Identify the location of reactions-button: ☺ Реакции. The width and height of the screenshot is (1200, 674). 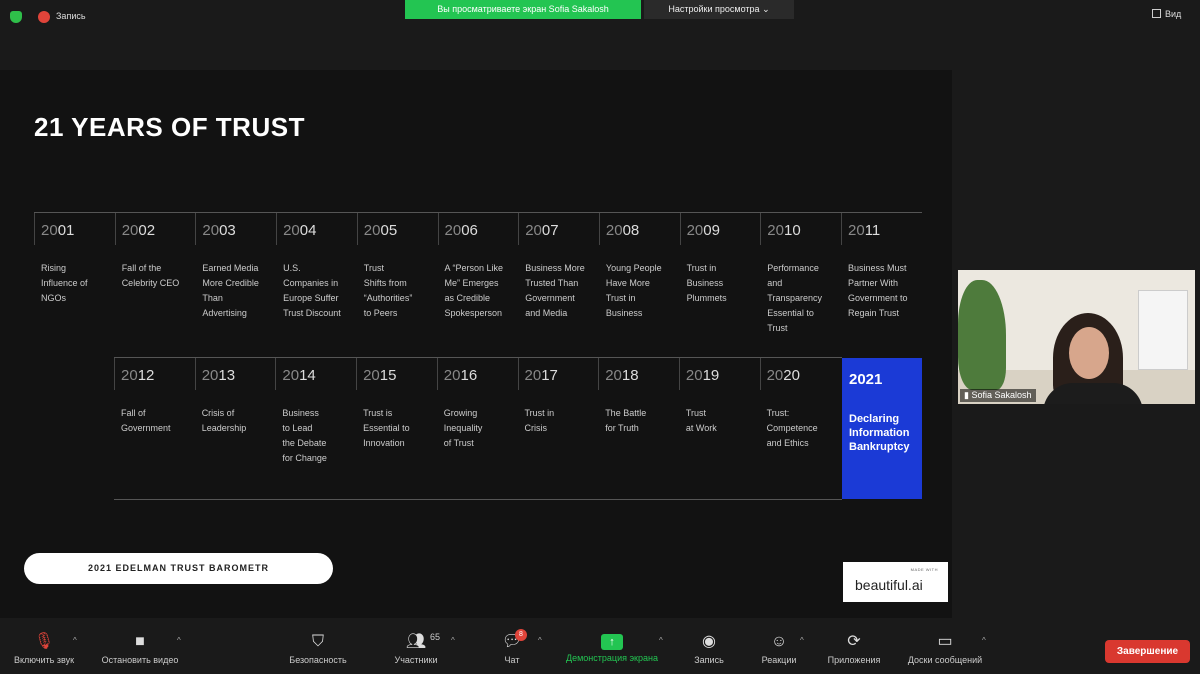
(779, 651).